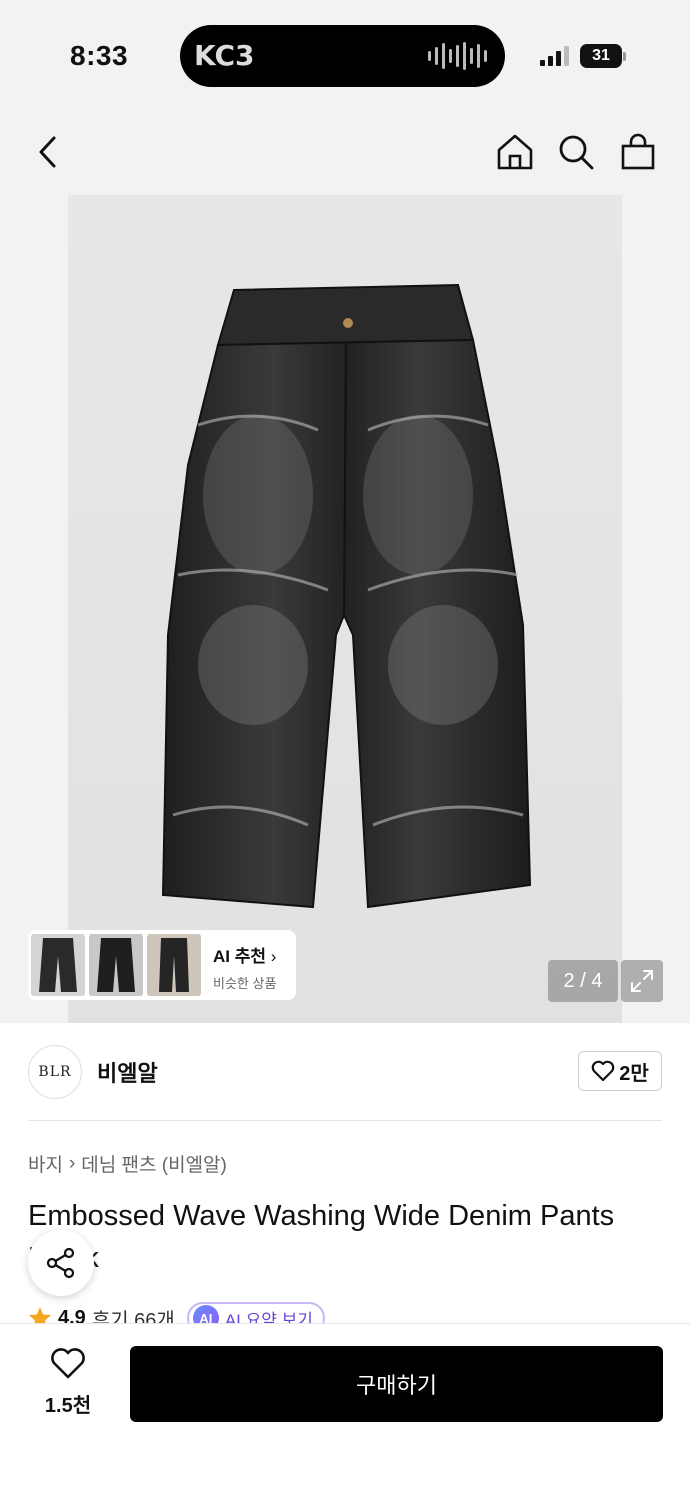 The height and width of the screenshot is (1500, 690). I want to click on top-nav, so click(345, 152).